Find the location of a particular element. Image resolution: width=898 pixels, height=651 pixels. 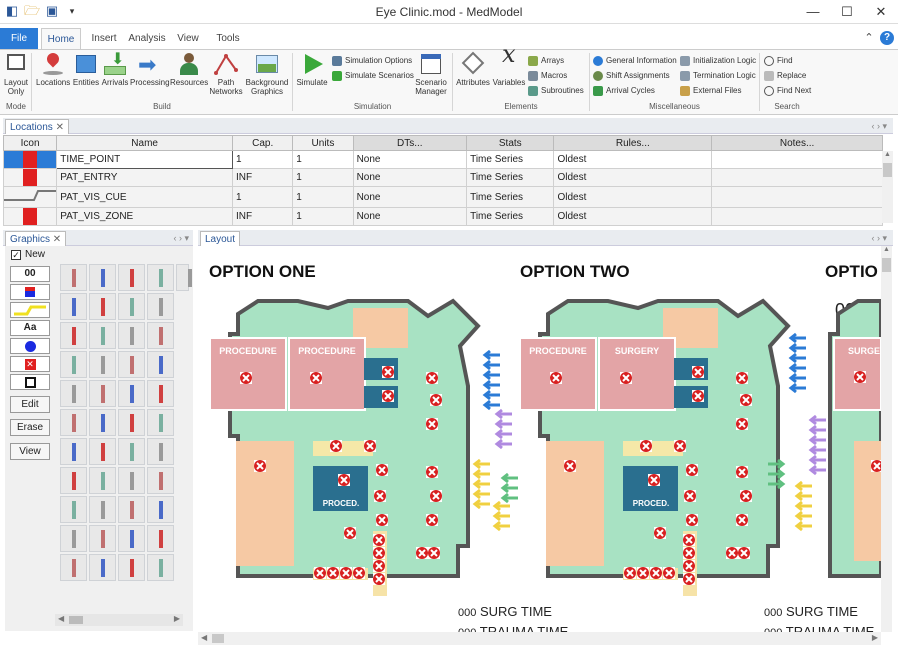

resources-button: Resources is located at coordinates (189, 69).